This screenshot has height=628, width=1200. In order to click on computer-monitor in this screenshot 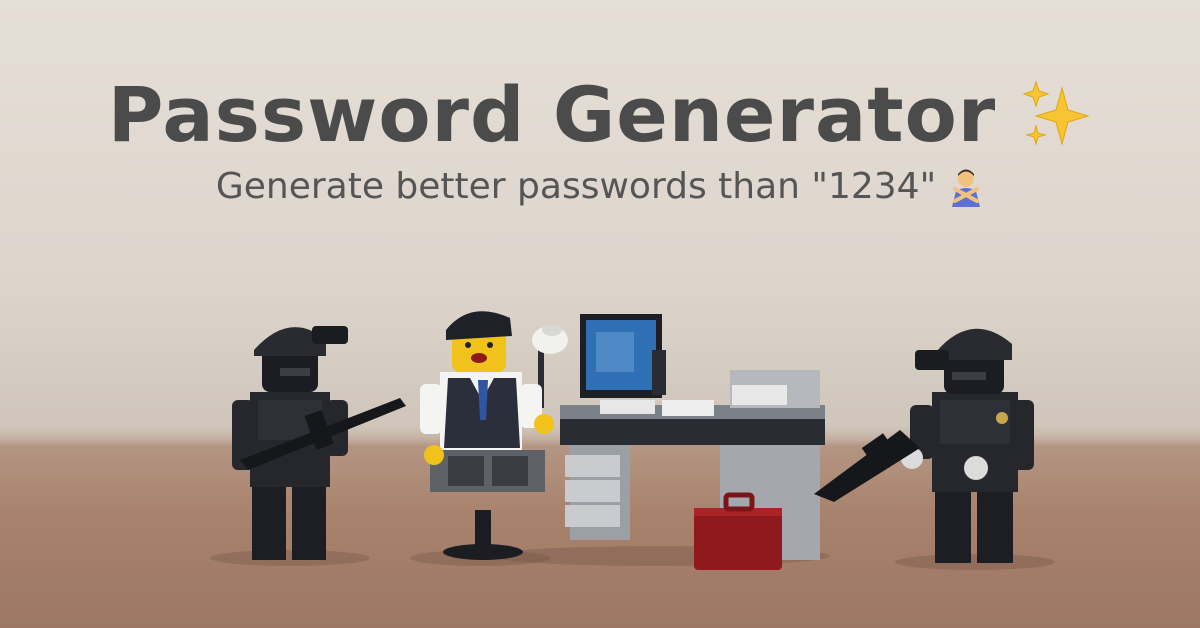, I will do `click(623, 356)`.